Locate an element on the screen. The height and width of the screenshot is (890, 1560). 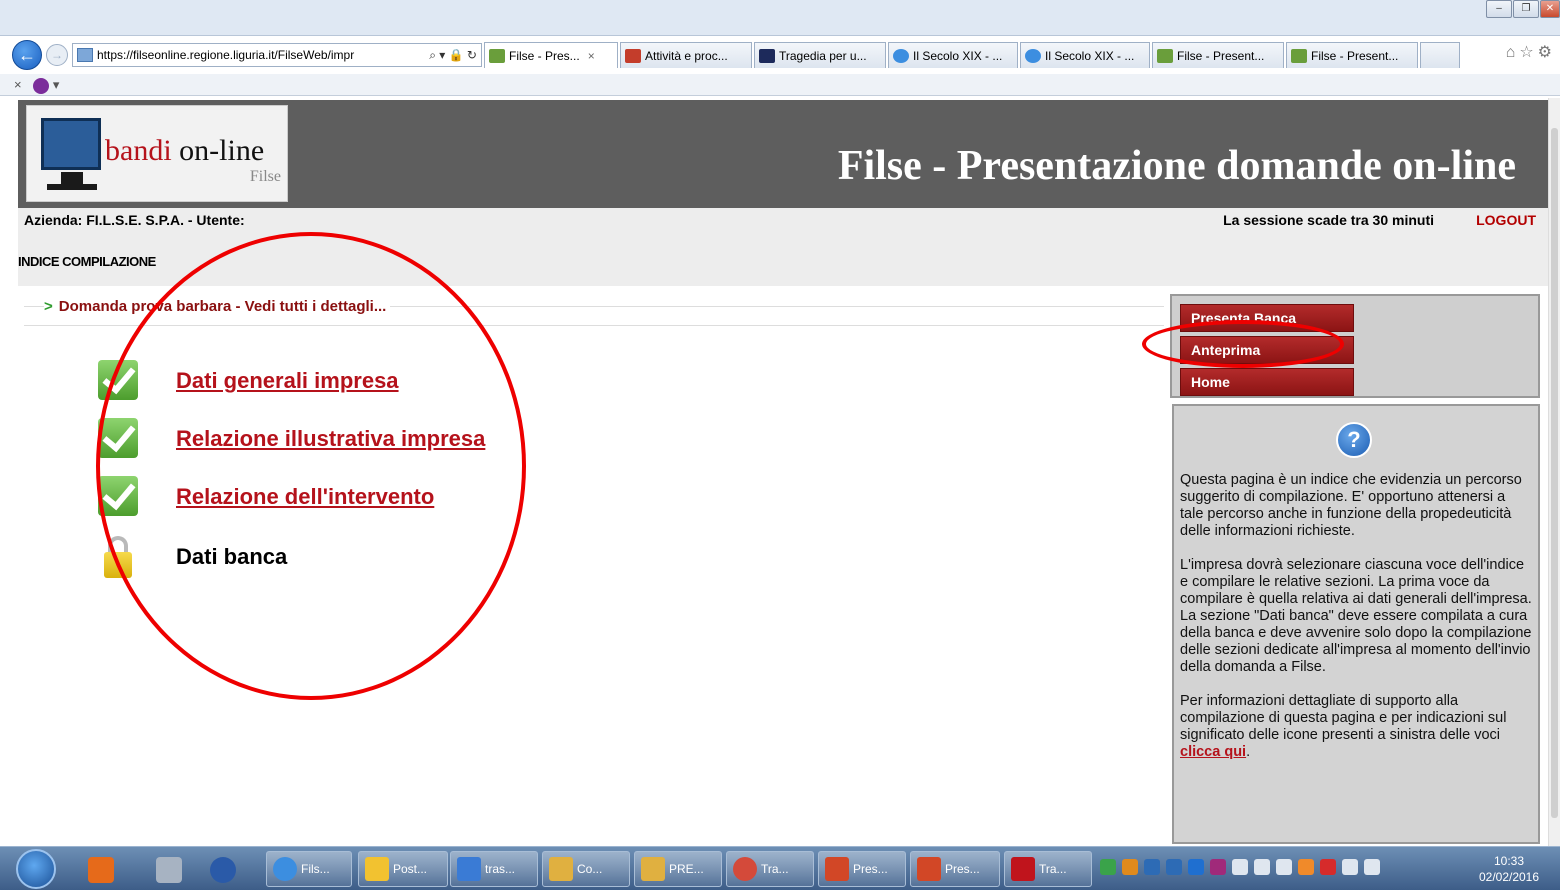
index-item-relazione-intervento: Relazione dell'intervento is located at coordinates (266, 497).